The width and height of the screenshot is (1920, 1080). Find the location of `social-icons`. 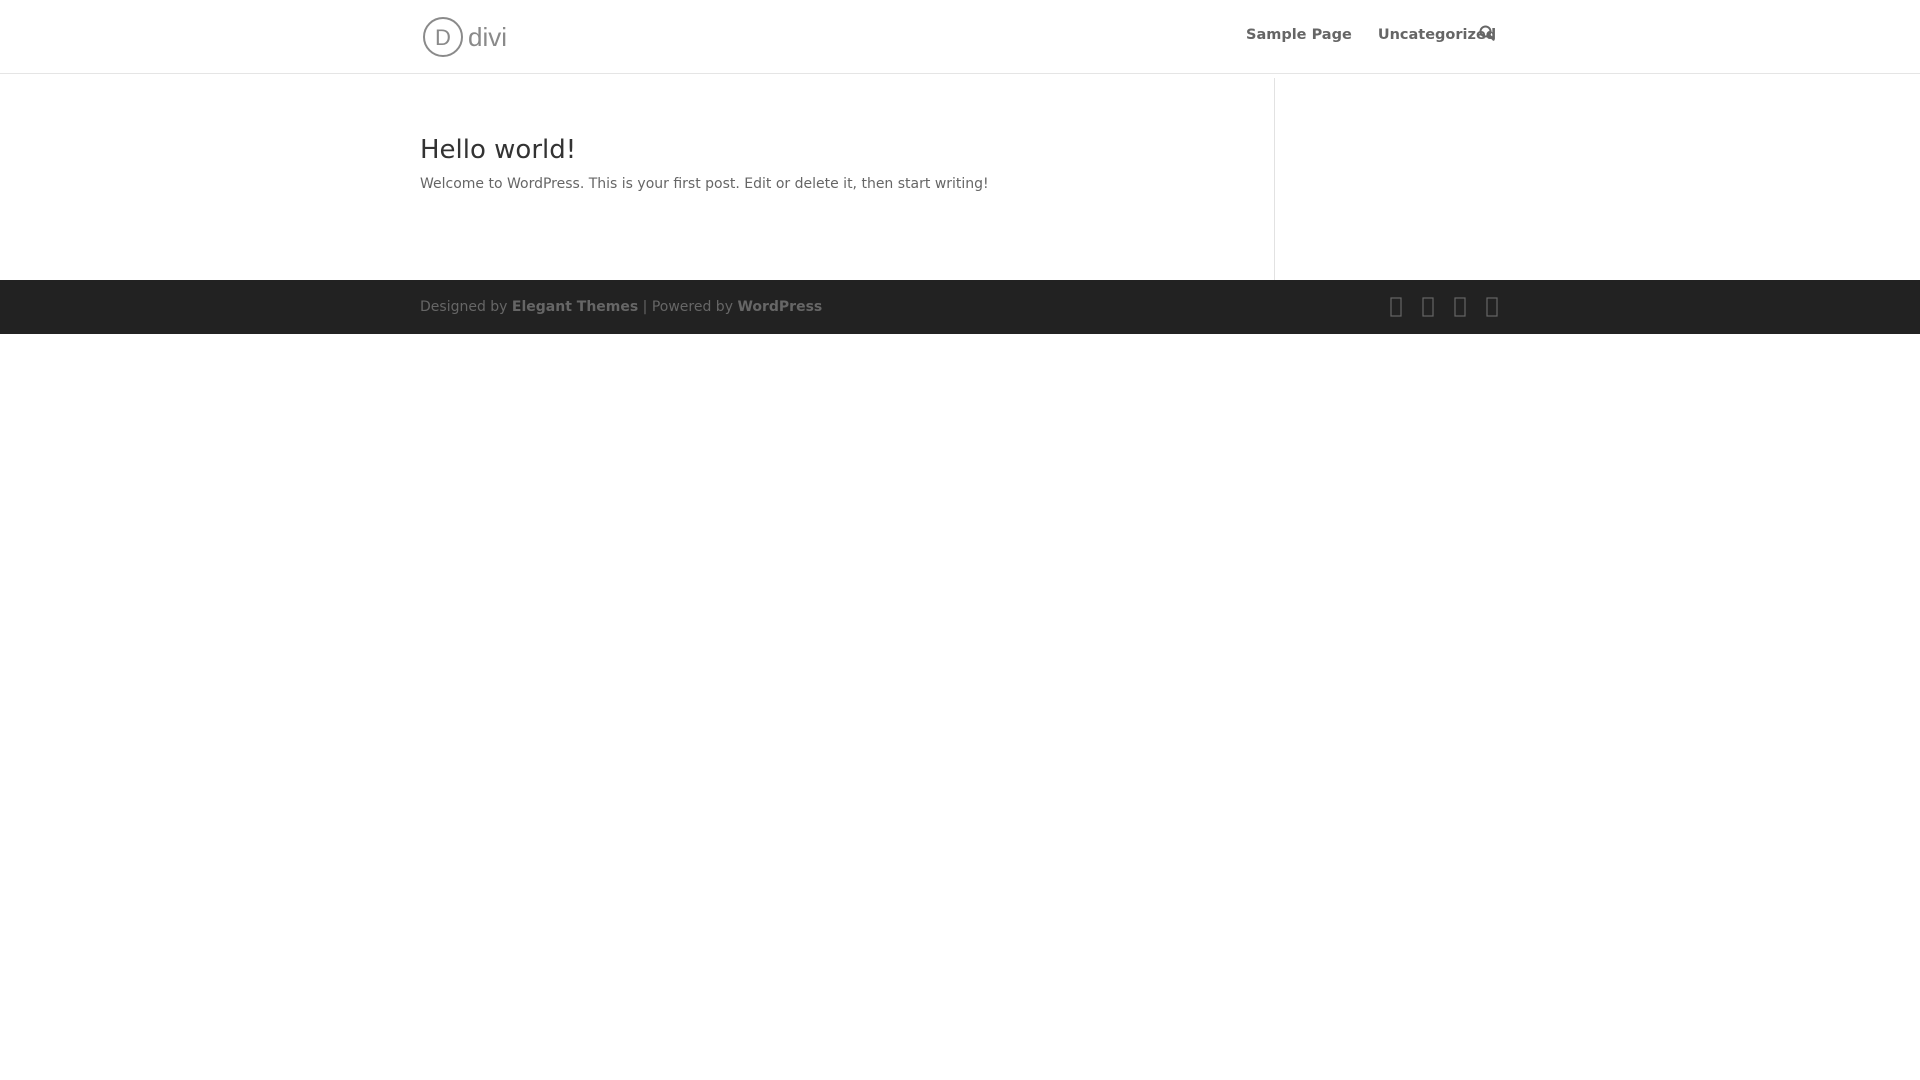

social-icons is located at coordinates (1444, 307).